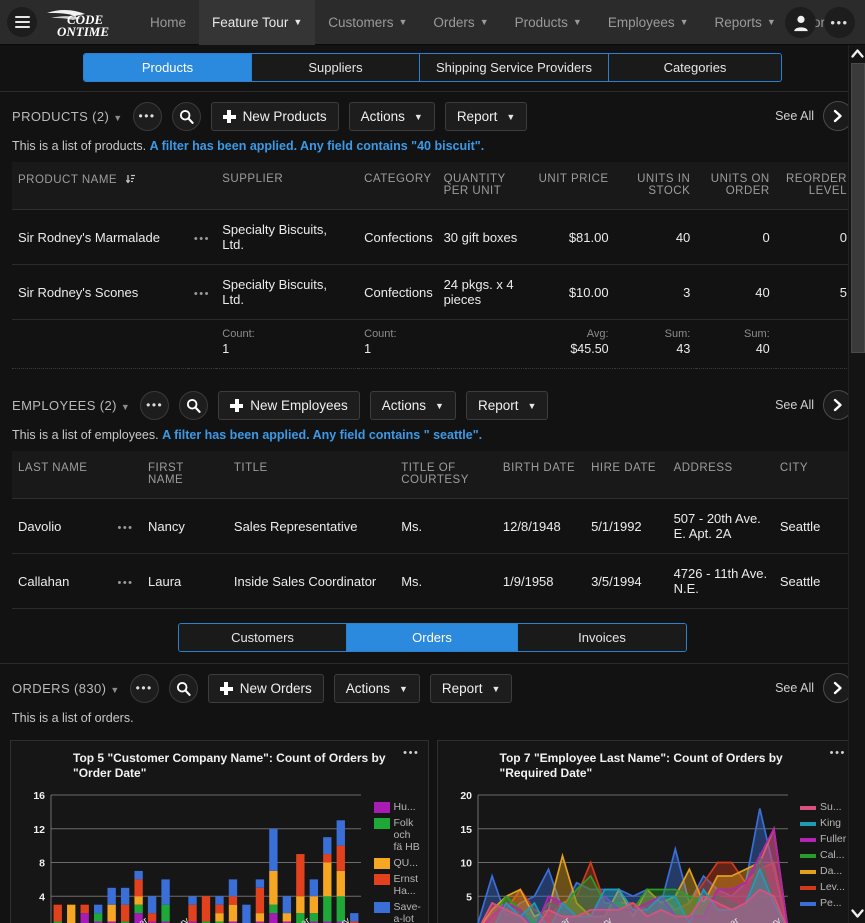 The width and height of the screenshot is (865, 923). I want to click on products-actions-button: Actions ▼, so click(391, 116).